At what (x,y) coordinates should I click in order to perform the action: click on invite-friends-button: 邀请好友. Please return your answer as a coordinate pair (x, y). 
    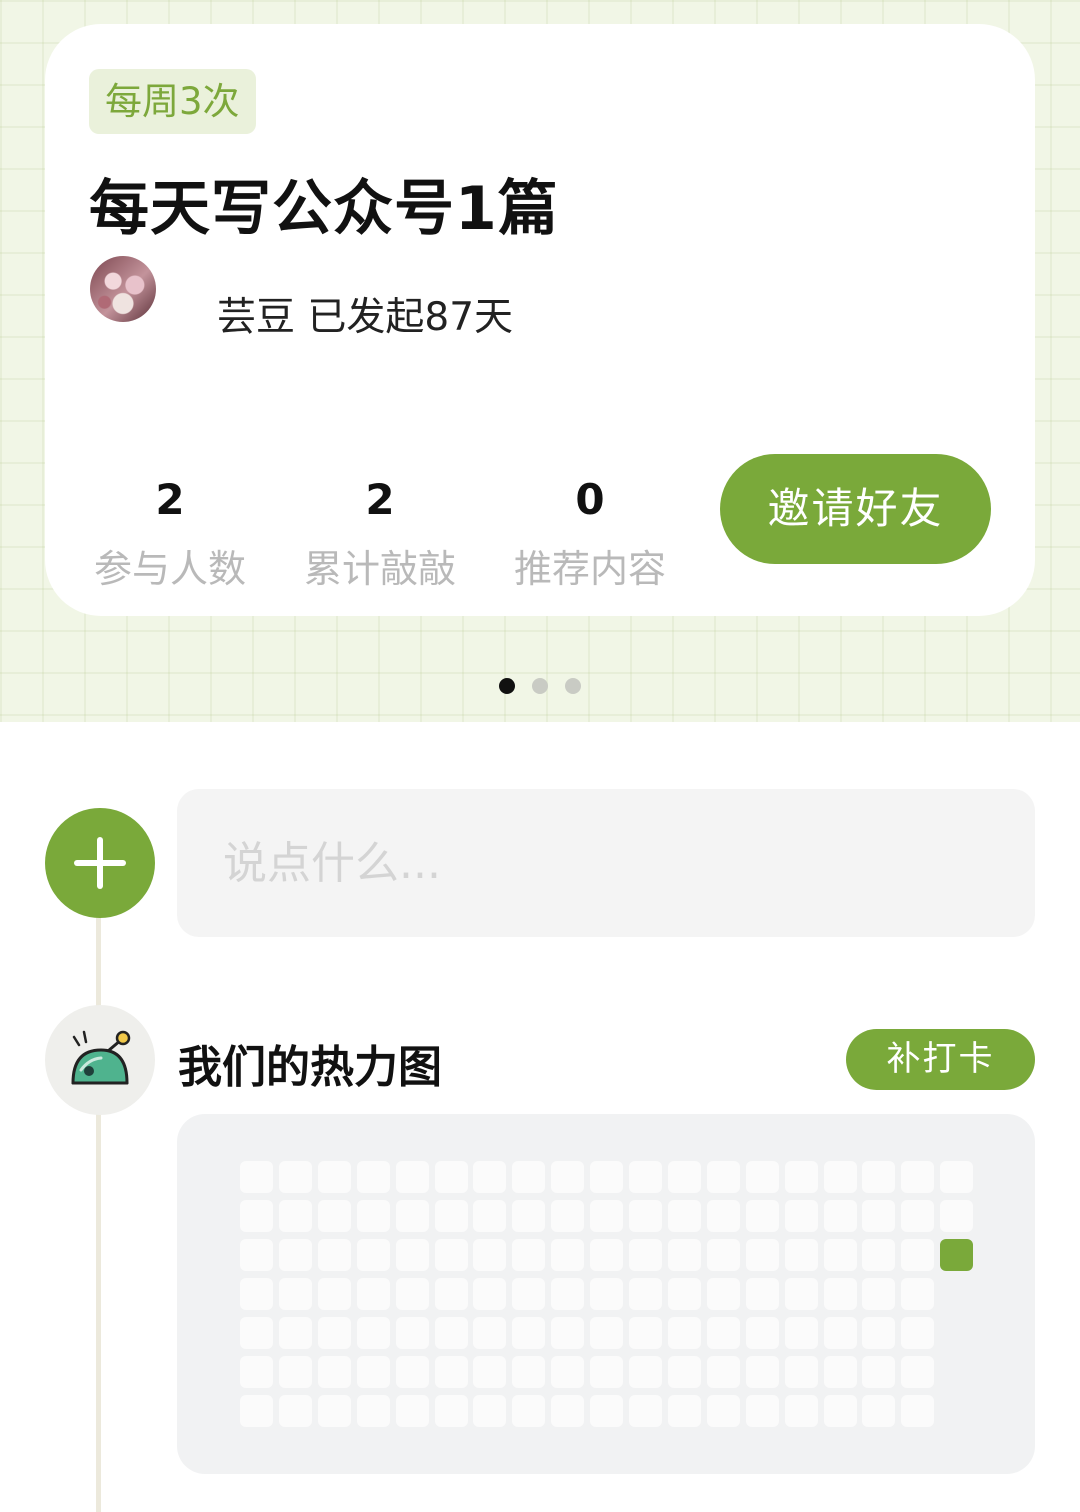
    Looking at the image, I should click on (855, 509).